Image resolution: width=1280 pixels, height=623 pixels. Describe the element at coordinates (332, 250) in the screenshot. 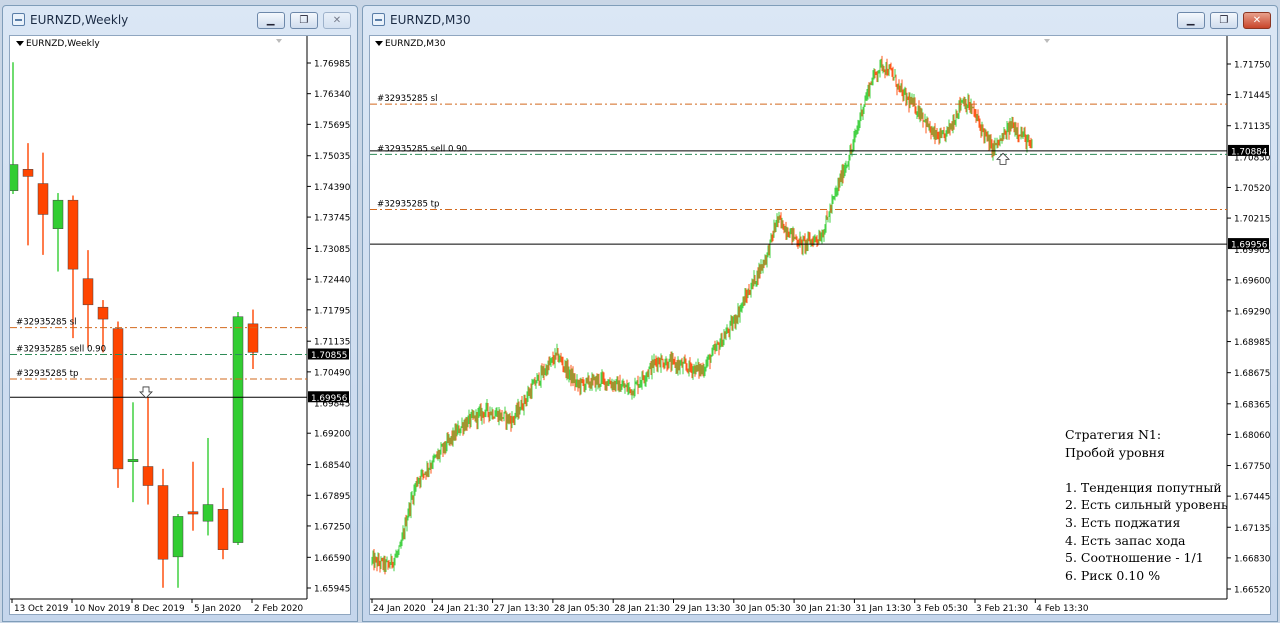

I see `price-tick-label: 1.73085` at that location.